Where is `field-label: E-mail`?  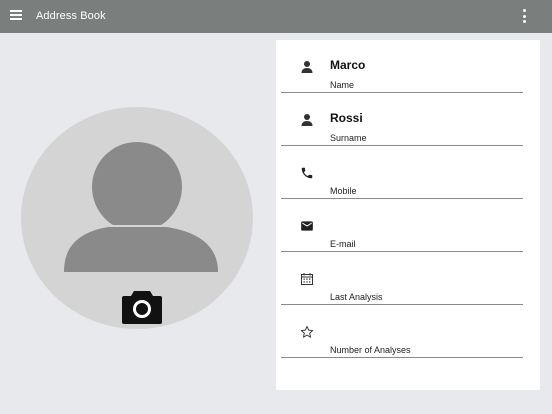
field-label: E-mail is located at coordinates (343, 244).